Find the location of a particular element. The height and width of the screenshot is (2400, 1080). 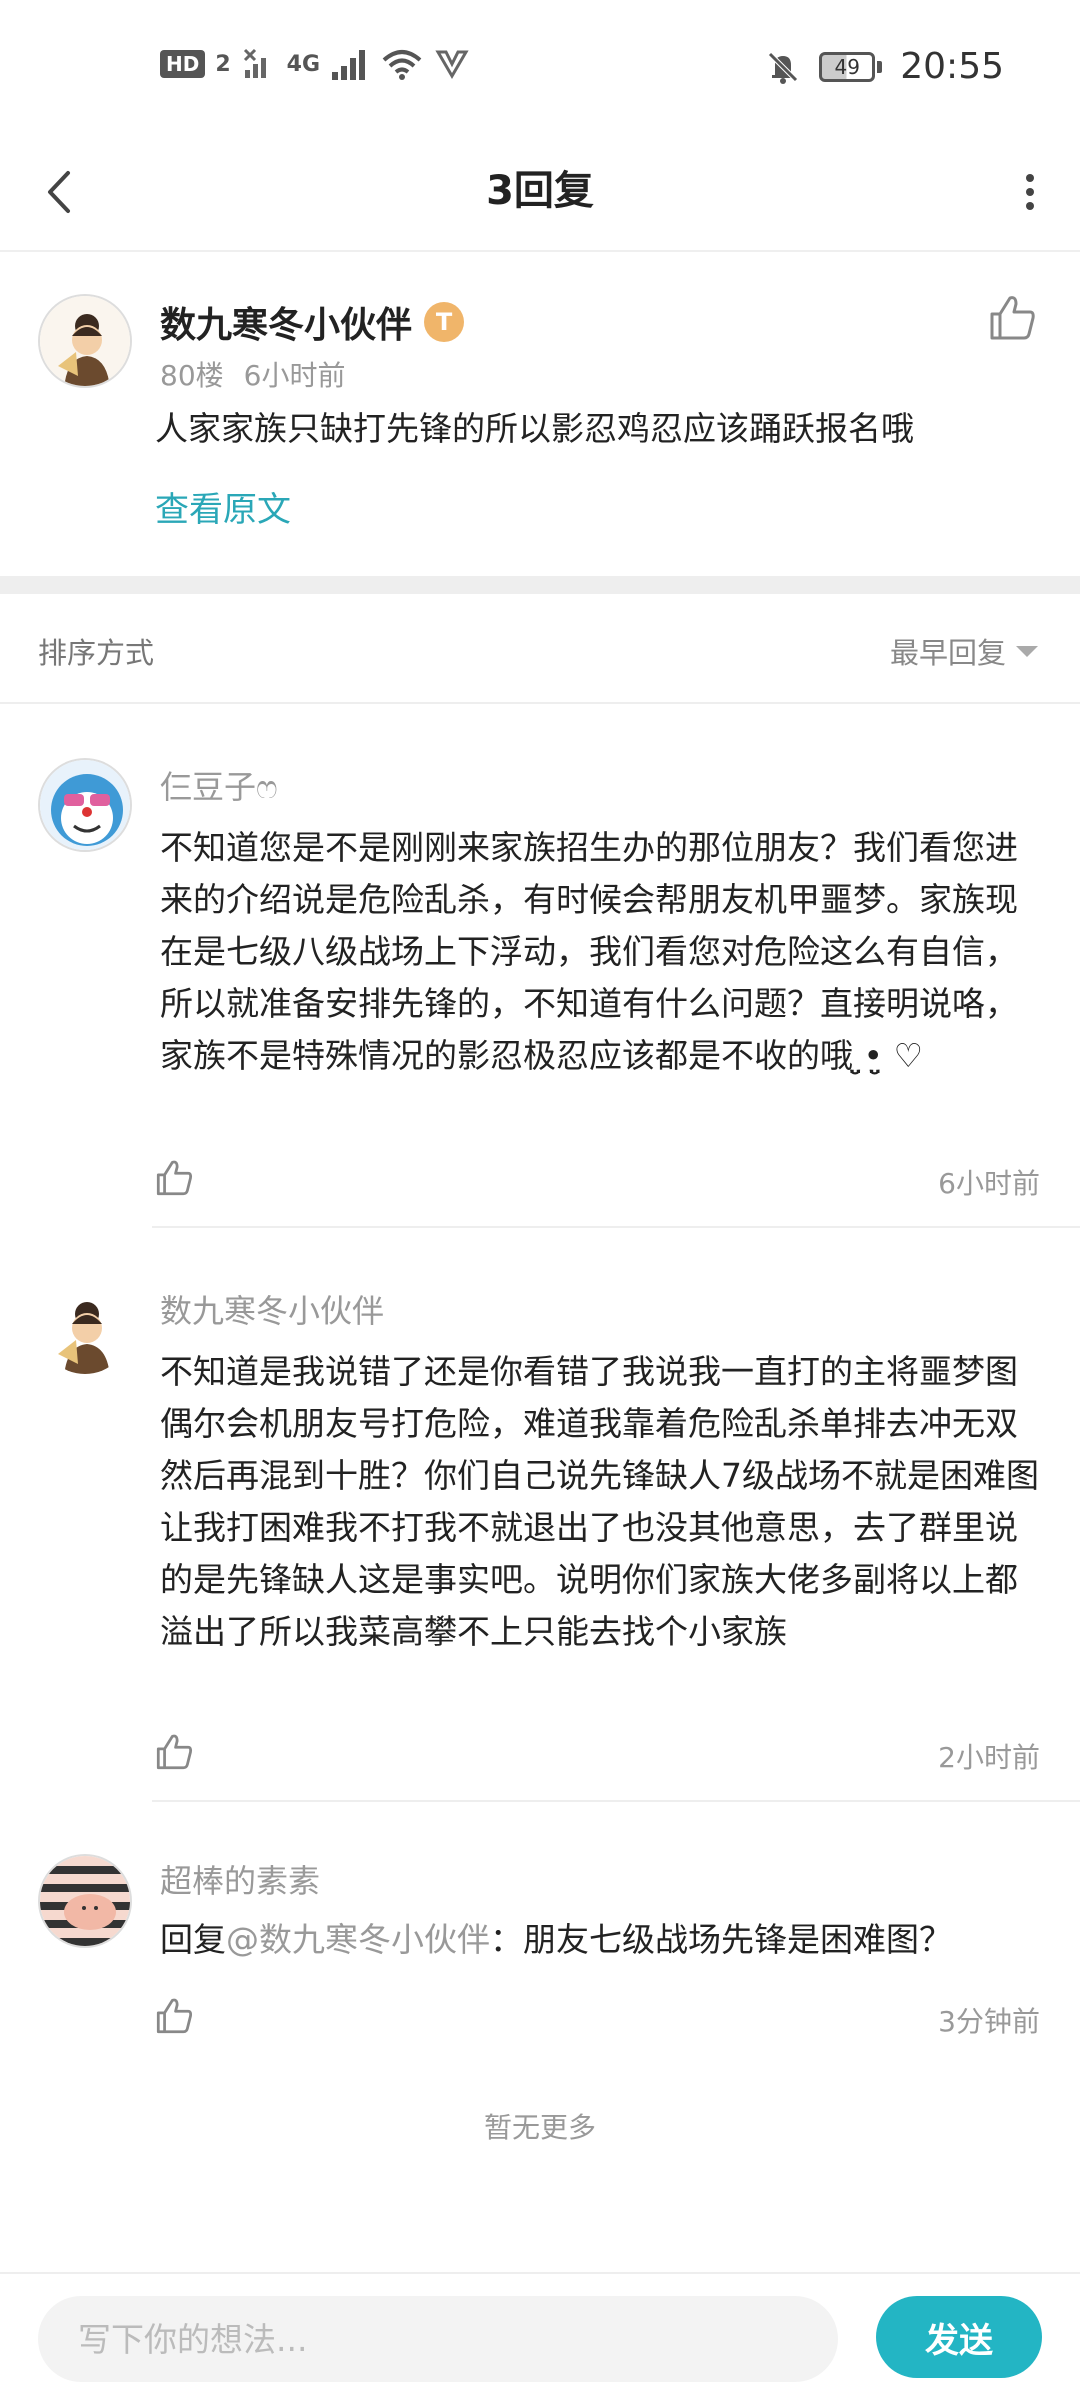

caret-down-icon is located at coordinates (1027, 651).